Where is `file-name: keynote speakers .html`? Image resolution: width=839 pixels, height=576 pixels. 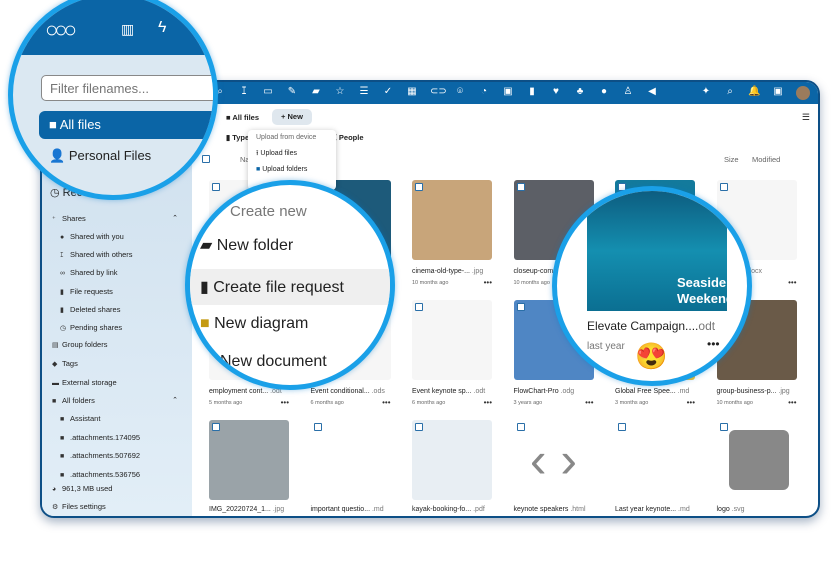 file-name: keynote speakers .html is located at coordinates (550, 509).